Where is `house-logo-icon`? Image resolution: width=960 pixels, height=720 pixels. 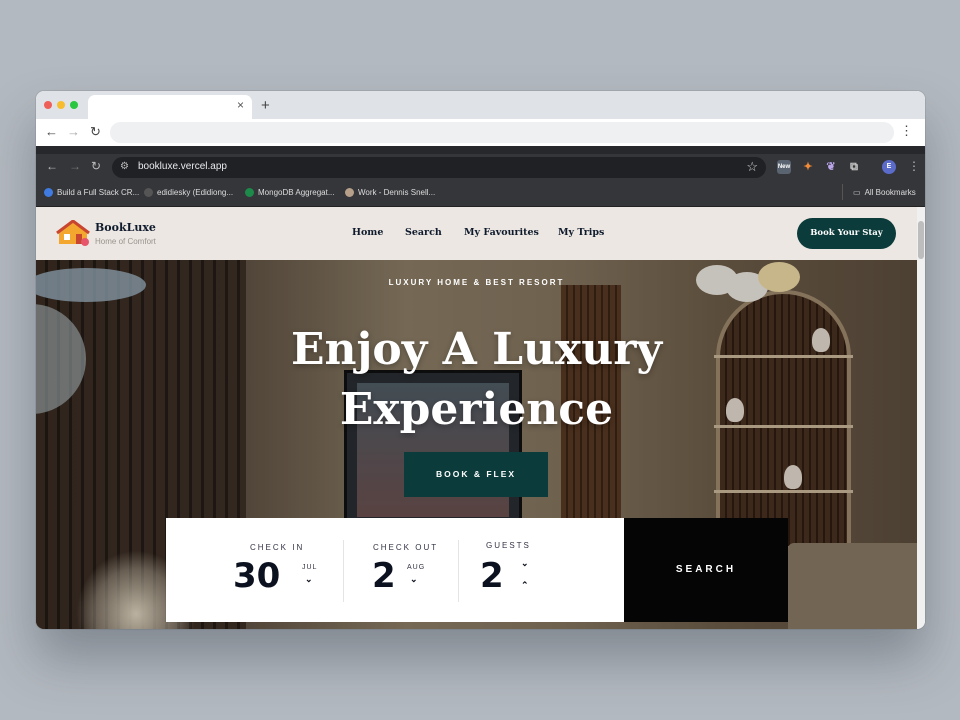
house-logo-icon is located at coordinates (73, 233).